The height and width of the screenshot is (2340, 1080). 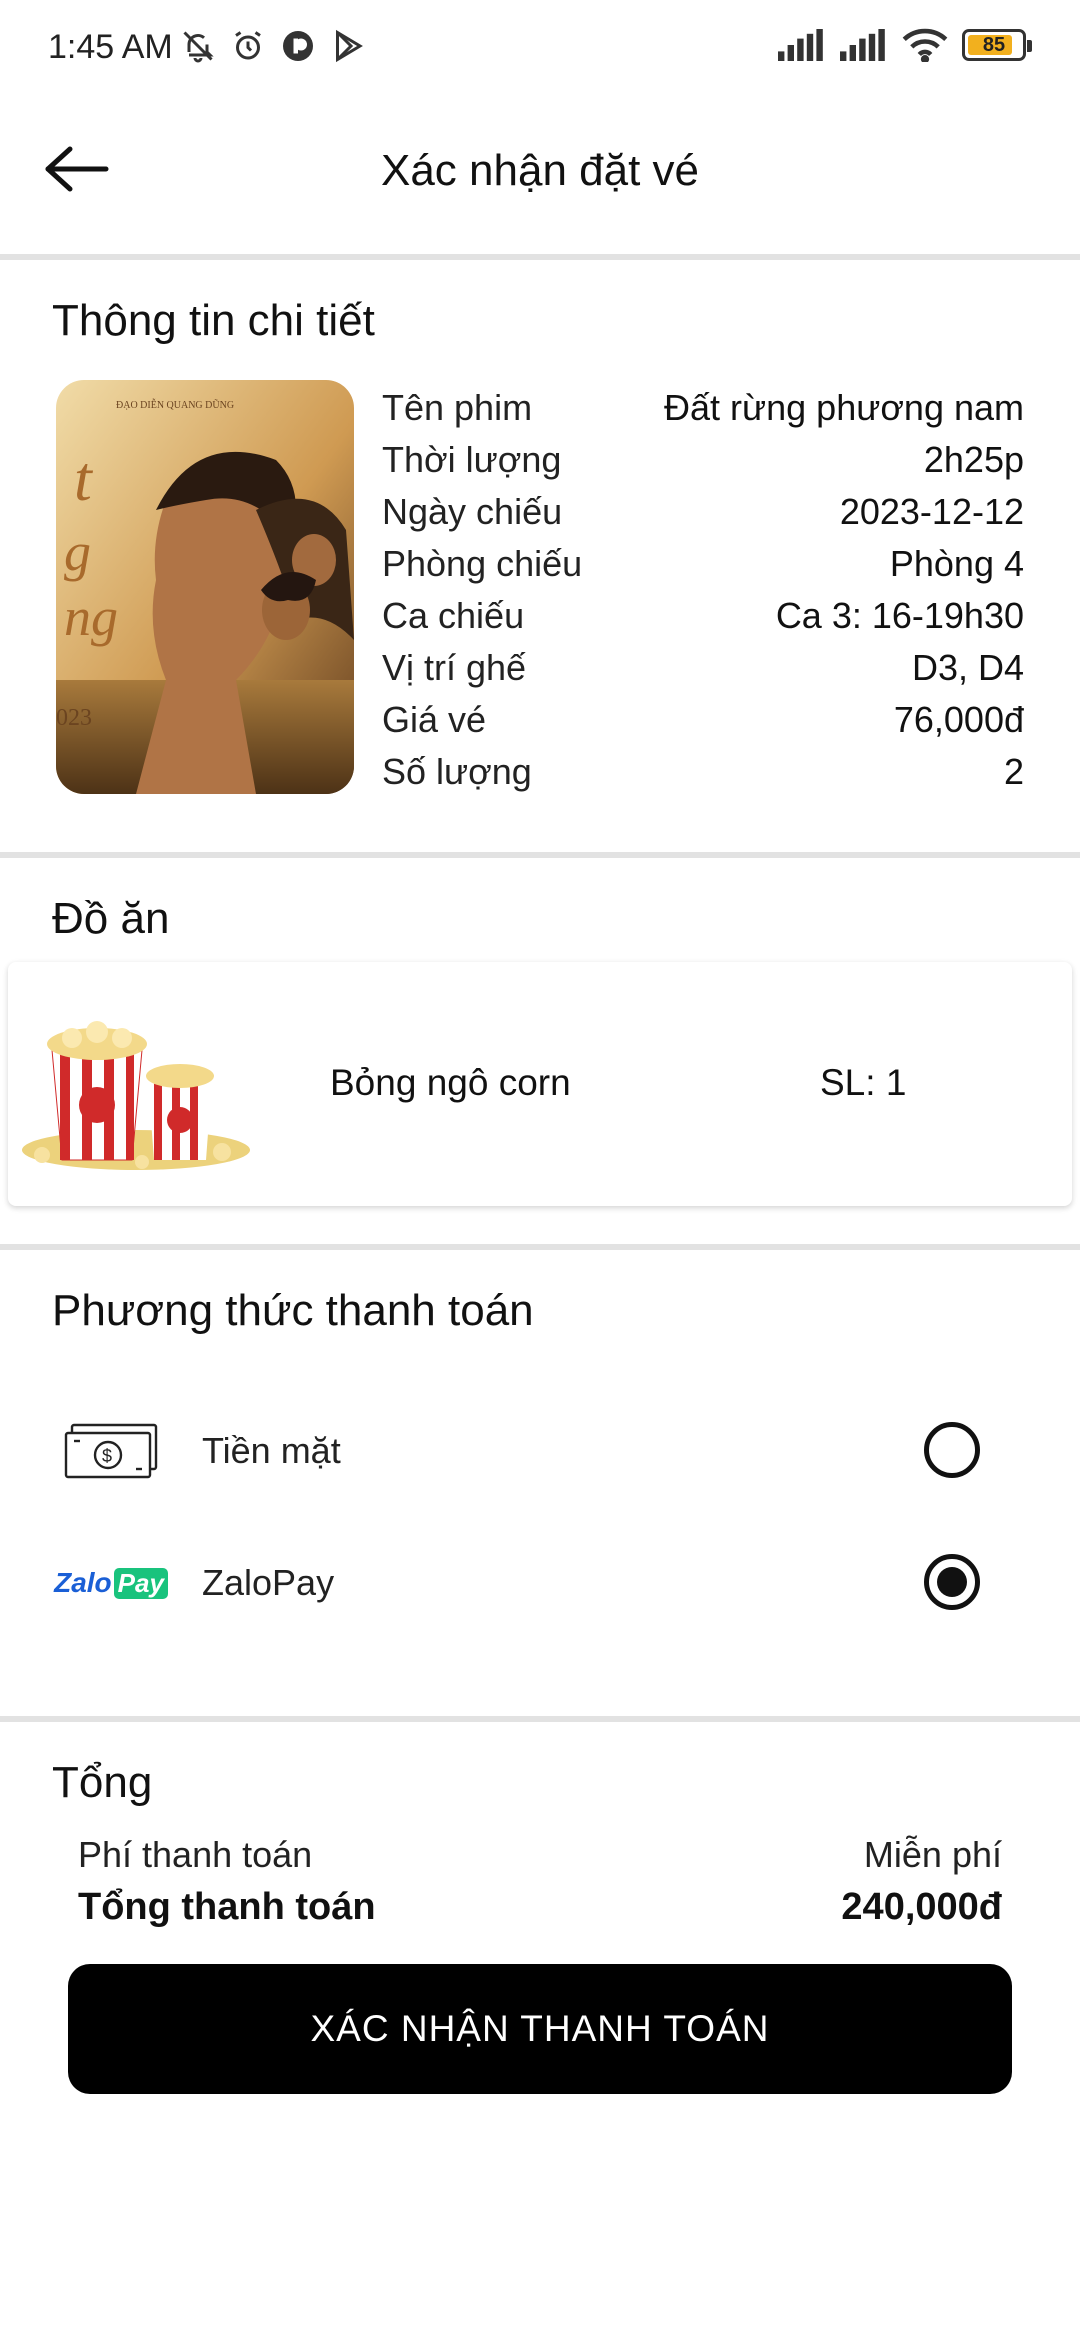 What do you see at coordinates (540, 1907) in the screenshot?
I see `total-row: Tổng thanh toán 240,000đ` at bounding box center [540, 1907].